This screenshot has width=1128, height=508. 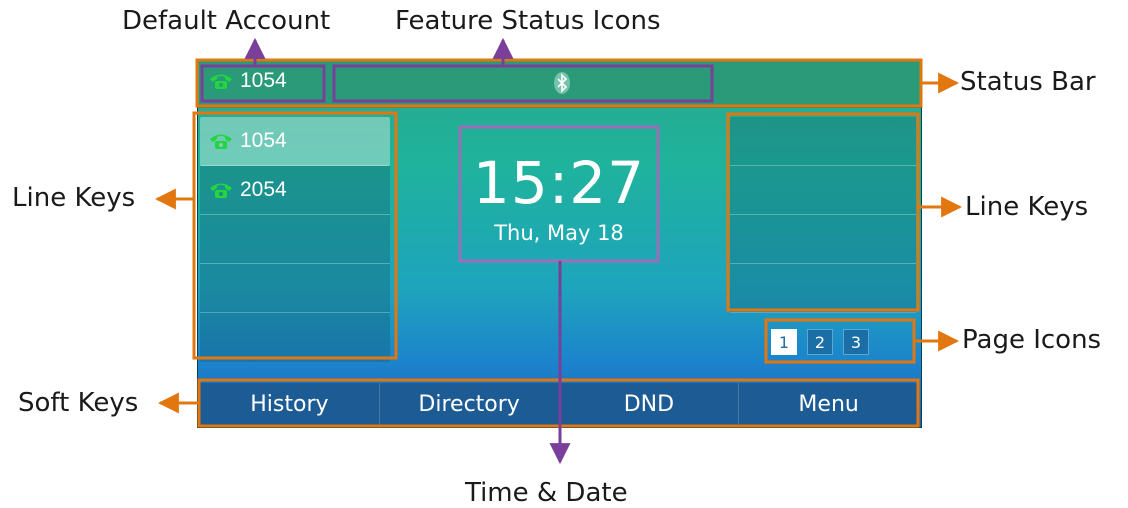 What do you see at coordinates (1027, 207) in the screenshot?
I see `callout-line-keys-right: Line Keys` at bounding box center [1027, 207].